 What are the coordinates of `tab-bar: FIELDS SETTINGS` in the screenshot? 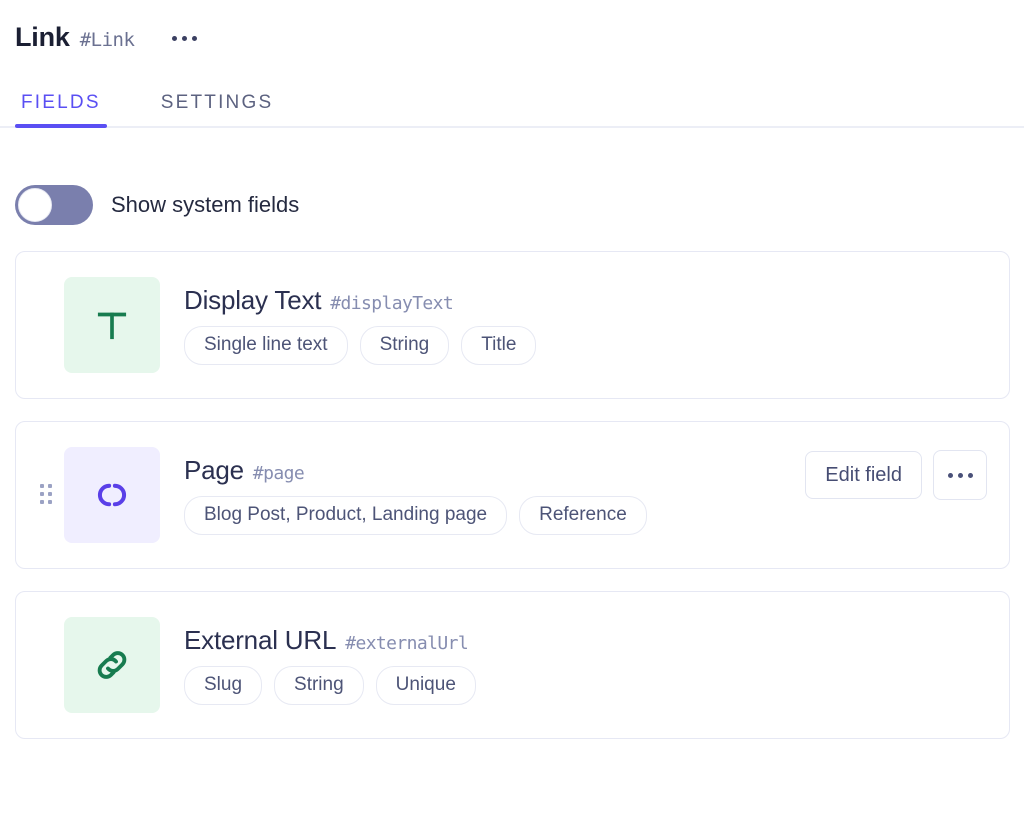 It's located at (512, 105).